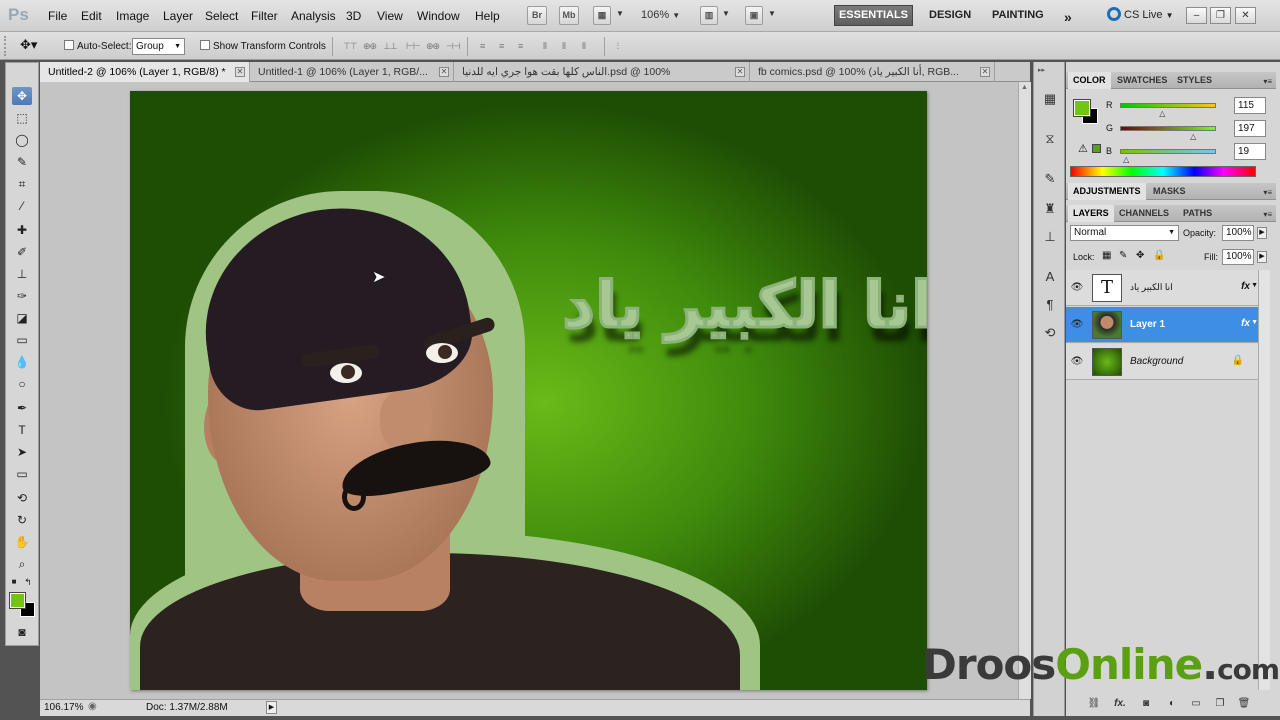 This screenshot has height=720, width=1280. Describe the element at coordinates (1142, 80) in the screenshot. I see `tab-swatches: SWATCHES` at that location.